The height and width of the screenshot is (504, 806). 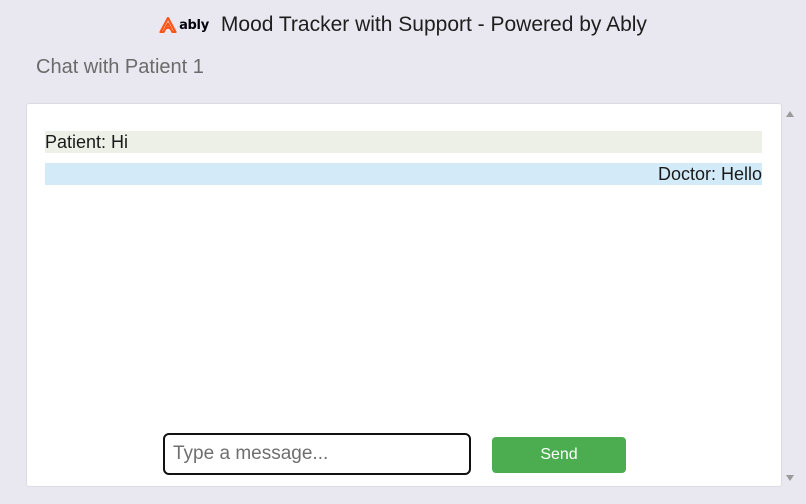 What do you see at coordinates (168, 25) in the screenshot?
I see `ably-logo-icon` at bounding box center [168, 25].